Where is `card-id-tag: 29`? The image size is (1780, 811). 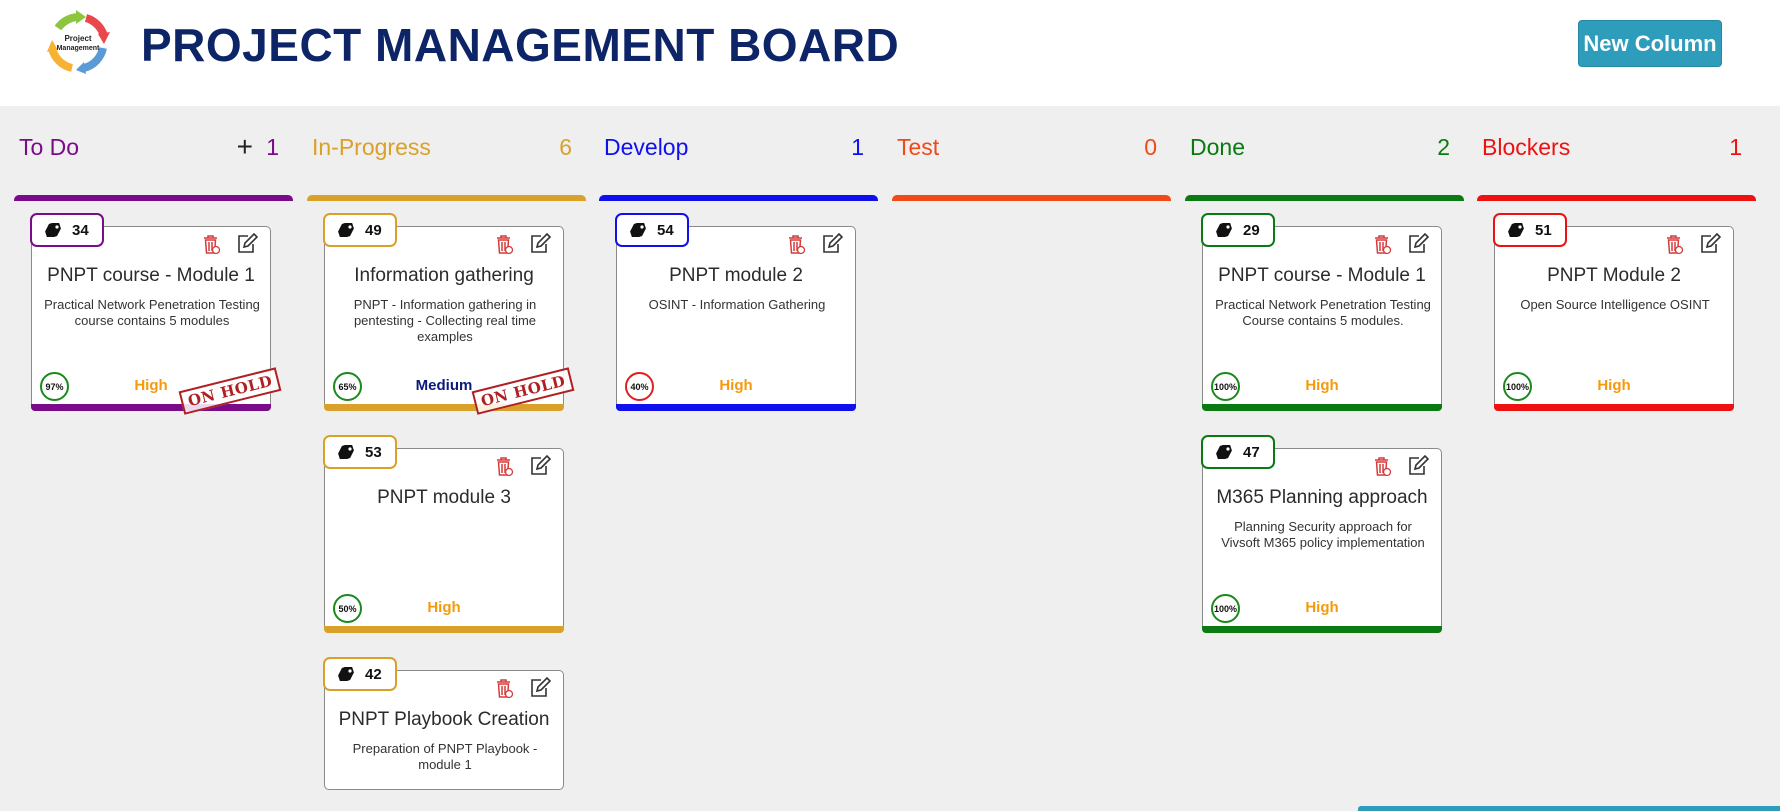
card-id-tag: 29 is located at coordinates (1238, 230).